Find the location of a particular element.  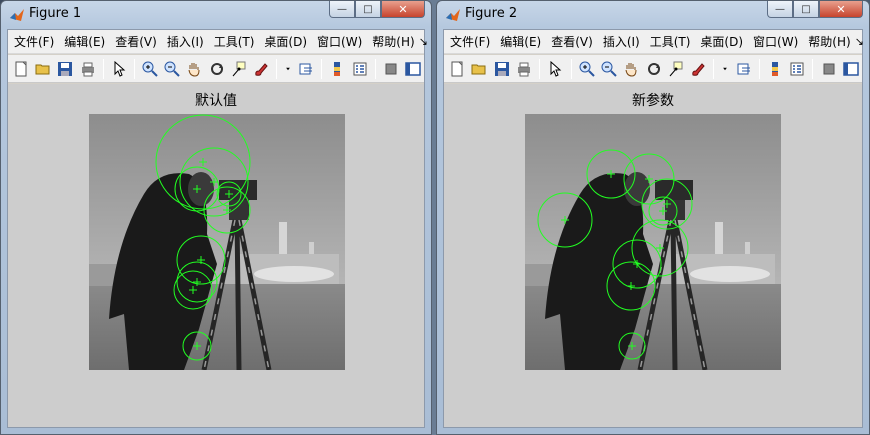

window-title: Figure 1 is located at coordinates (55, 13).